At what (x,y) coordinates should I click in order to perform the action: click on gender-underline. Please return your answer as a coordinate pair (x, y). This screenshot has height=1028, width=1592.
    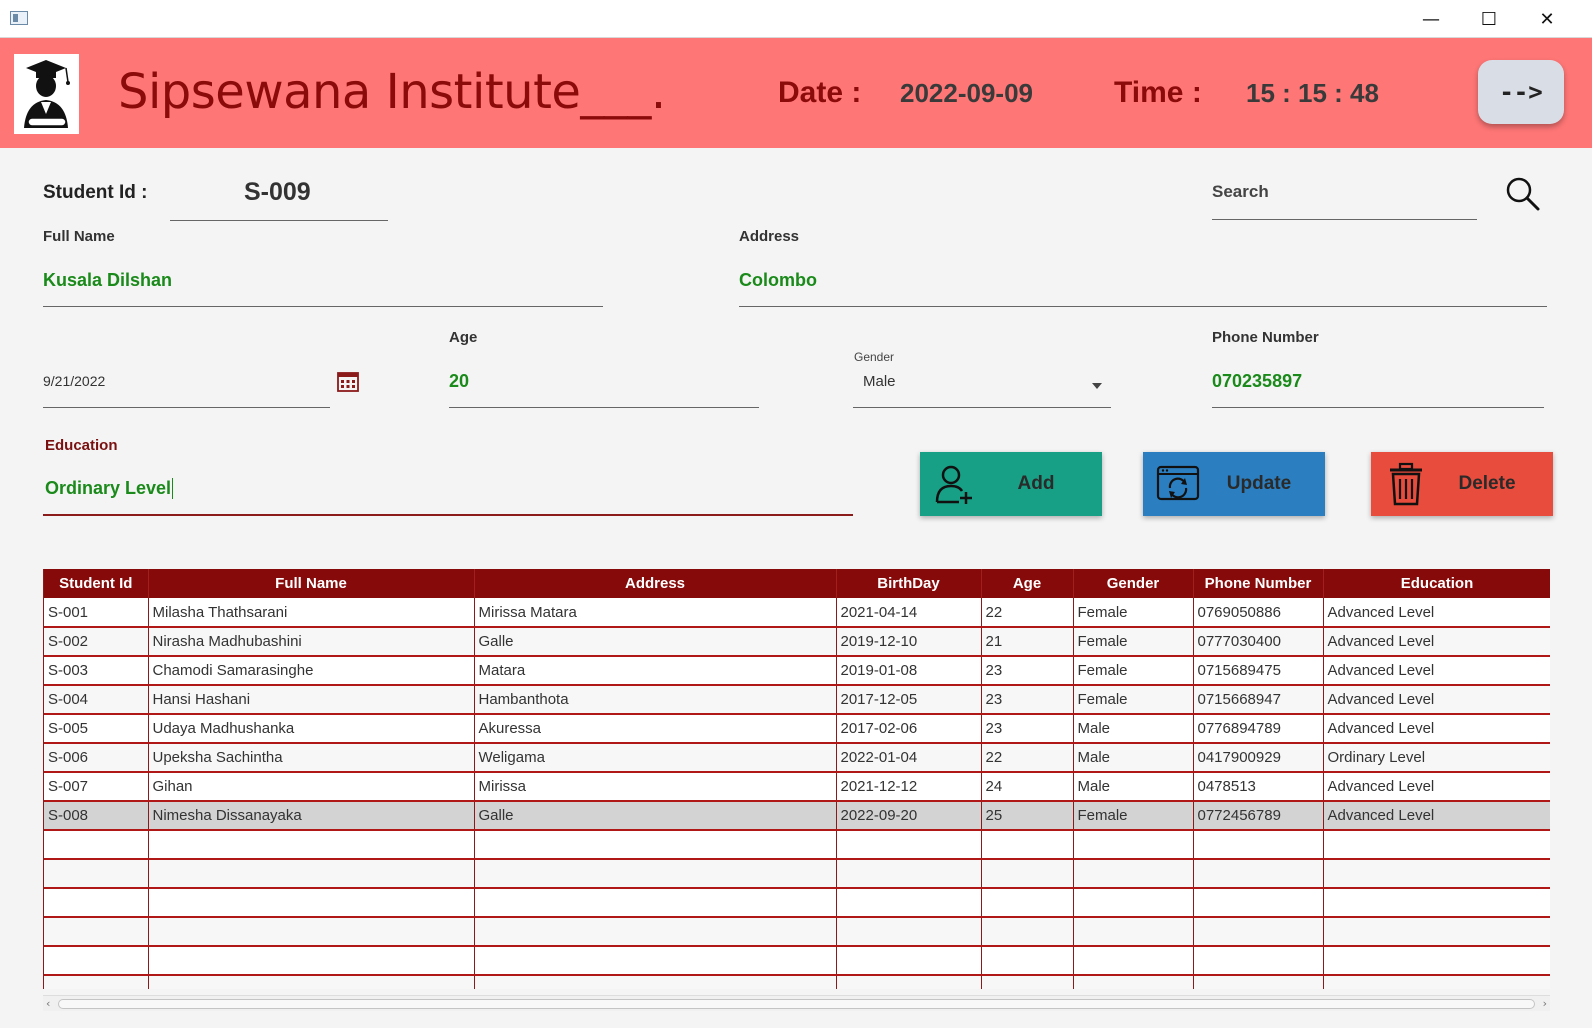
    Looking at the image, I should click on (982, 407).